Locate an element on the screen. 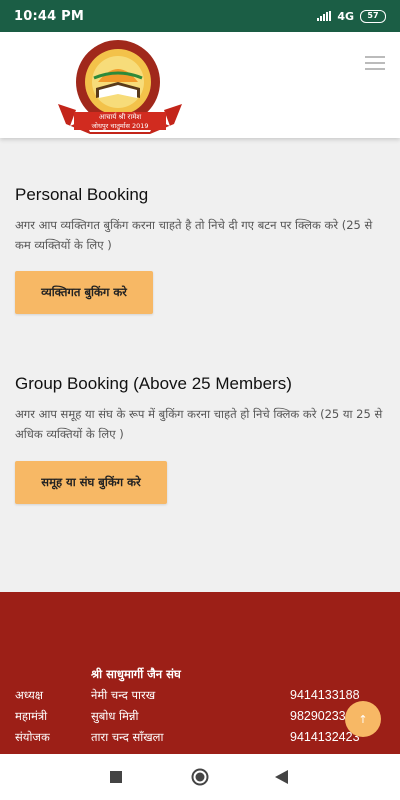 The image size is (400, 800). contact-name: तारा चन्द साँखला is located at coordinates (127, 737).